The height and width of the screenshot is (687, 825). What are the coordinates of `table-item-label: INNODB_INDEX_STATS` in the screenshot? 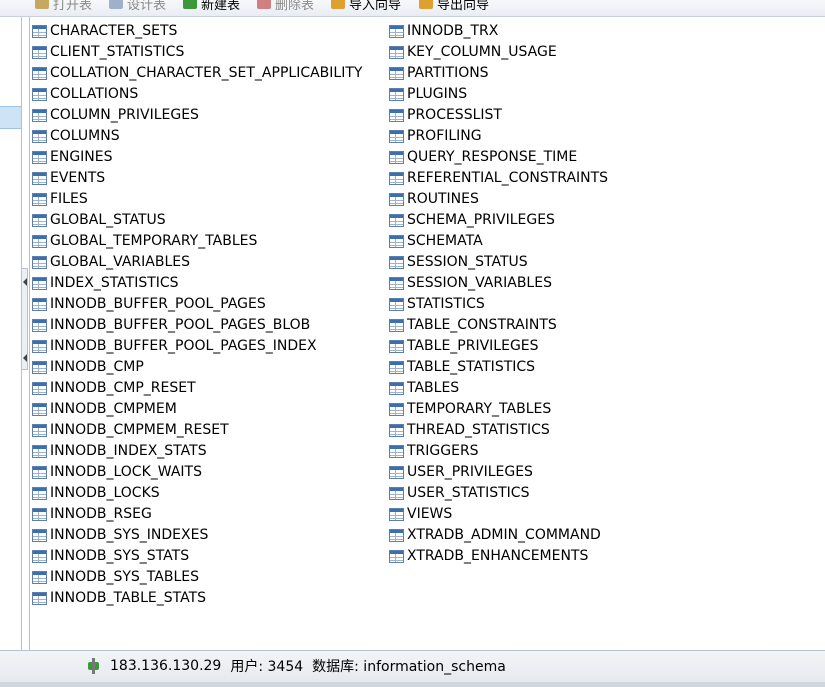 It's located at (128, 451).